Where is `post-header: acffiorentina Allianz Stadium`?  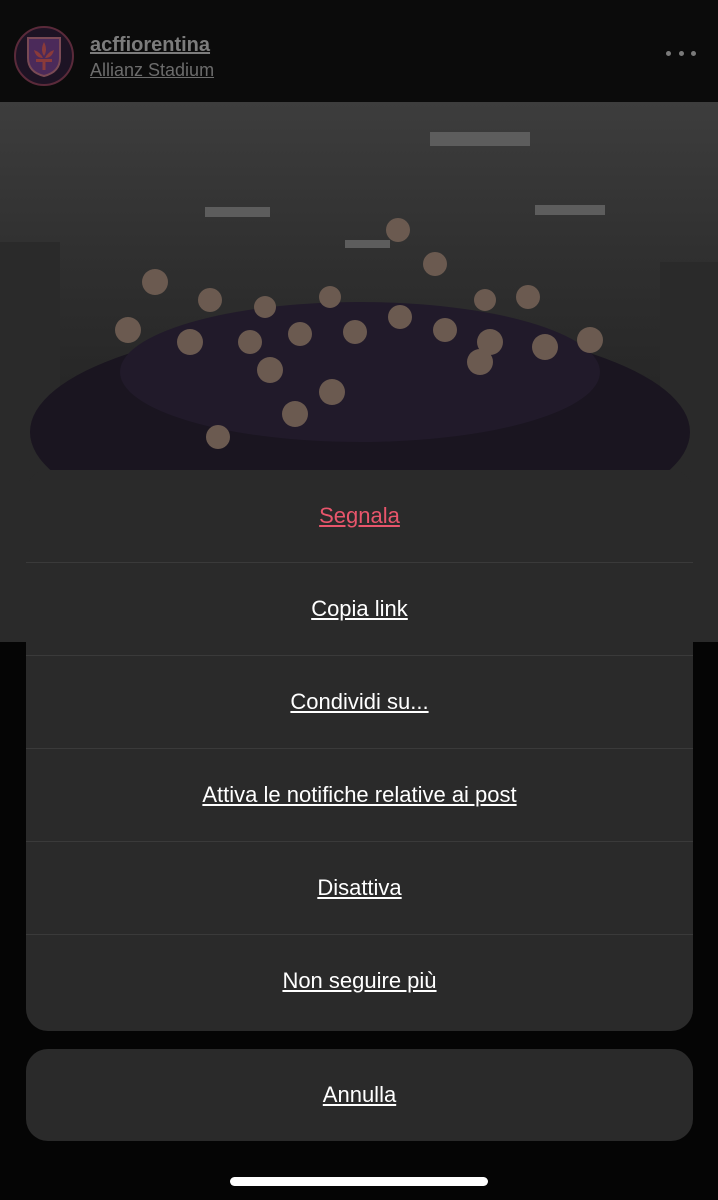 post-header: acffiorentina Allianz Stadium is located at coordinates (359, 51).